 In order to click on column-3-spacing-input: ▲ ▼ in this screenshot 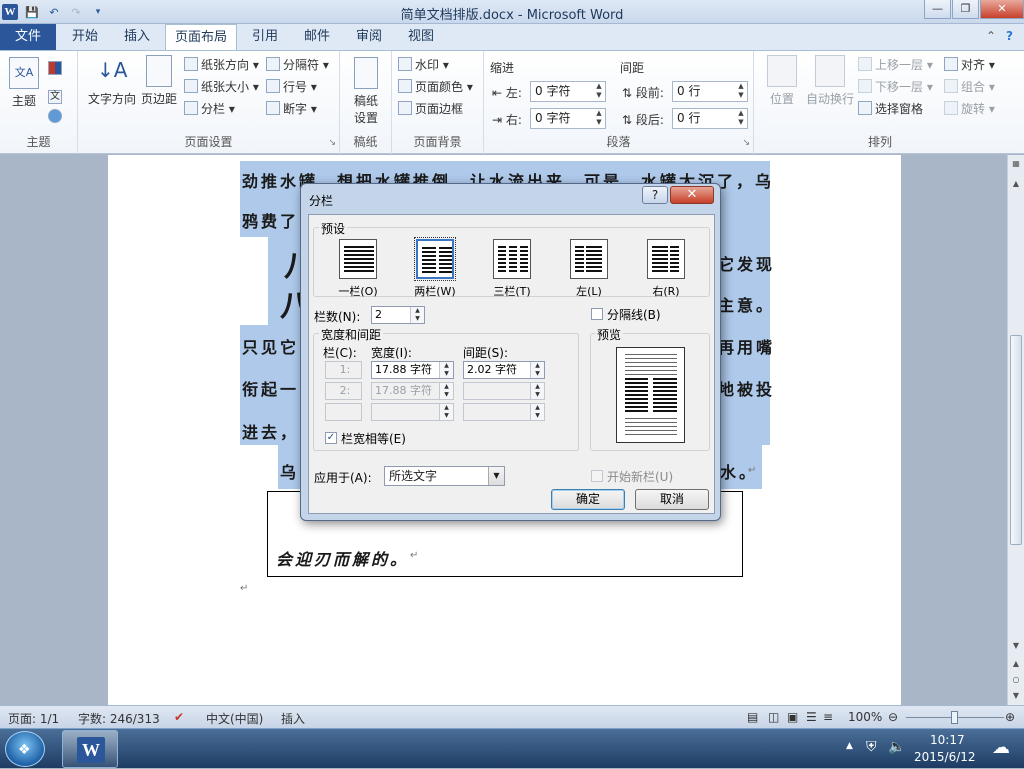, I will do `click(504, 412)`.